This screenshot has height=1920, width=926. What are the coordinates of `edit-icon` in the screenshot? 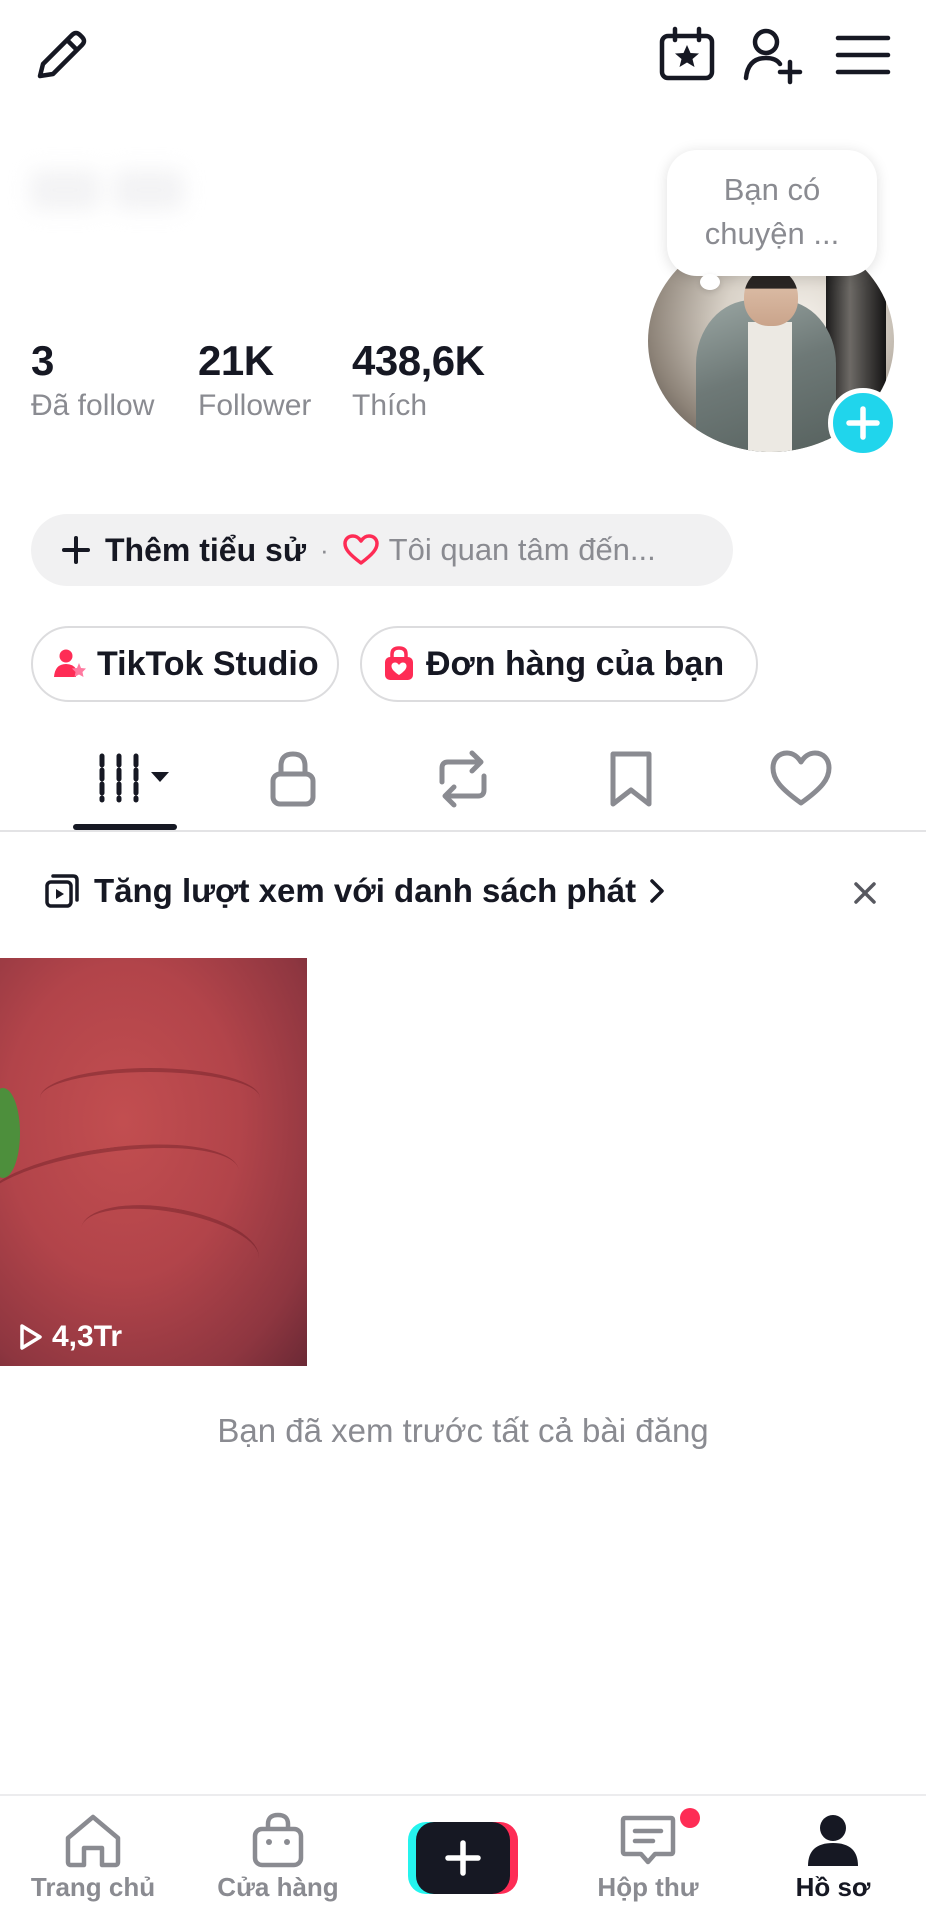 It's located at (61, 55).